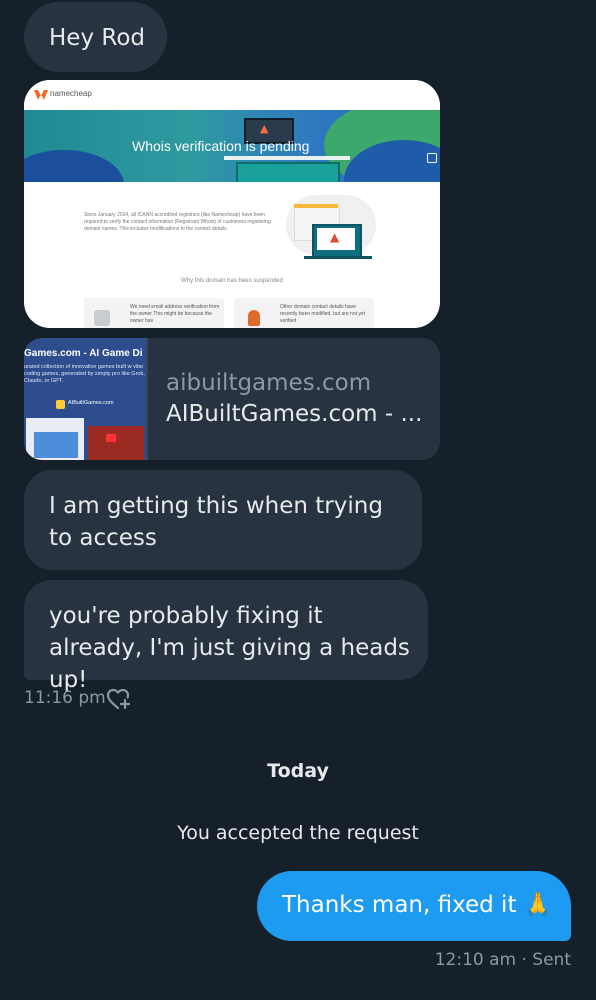  Describe the element at coordinates (269, 383) in the screenshot. I see `link-domain: aibuiltgames.com` at that location.